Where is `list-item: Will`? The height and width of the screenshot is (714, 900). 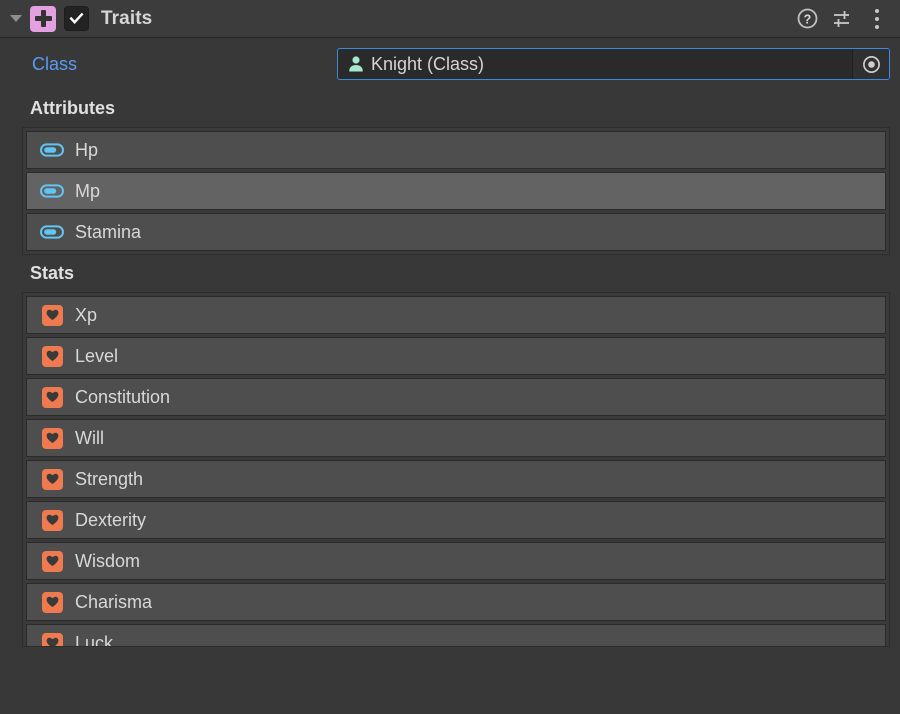 list-item: Will is located at coordinates (456, 438).